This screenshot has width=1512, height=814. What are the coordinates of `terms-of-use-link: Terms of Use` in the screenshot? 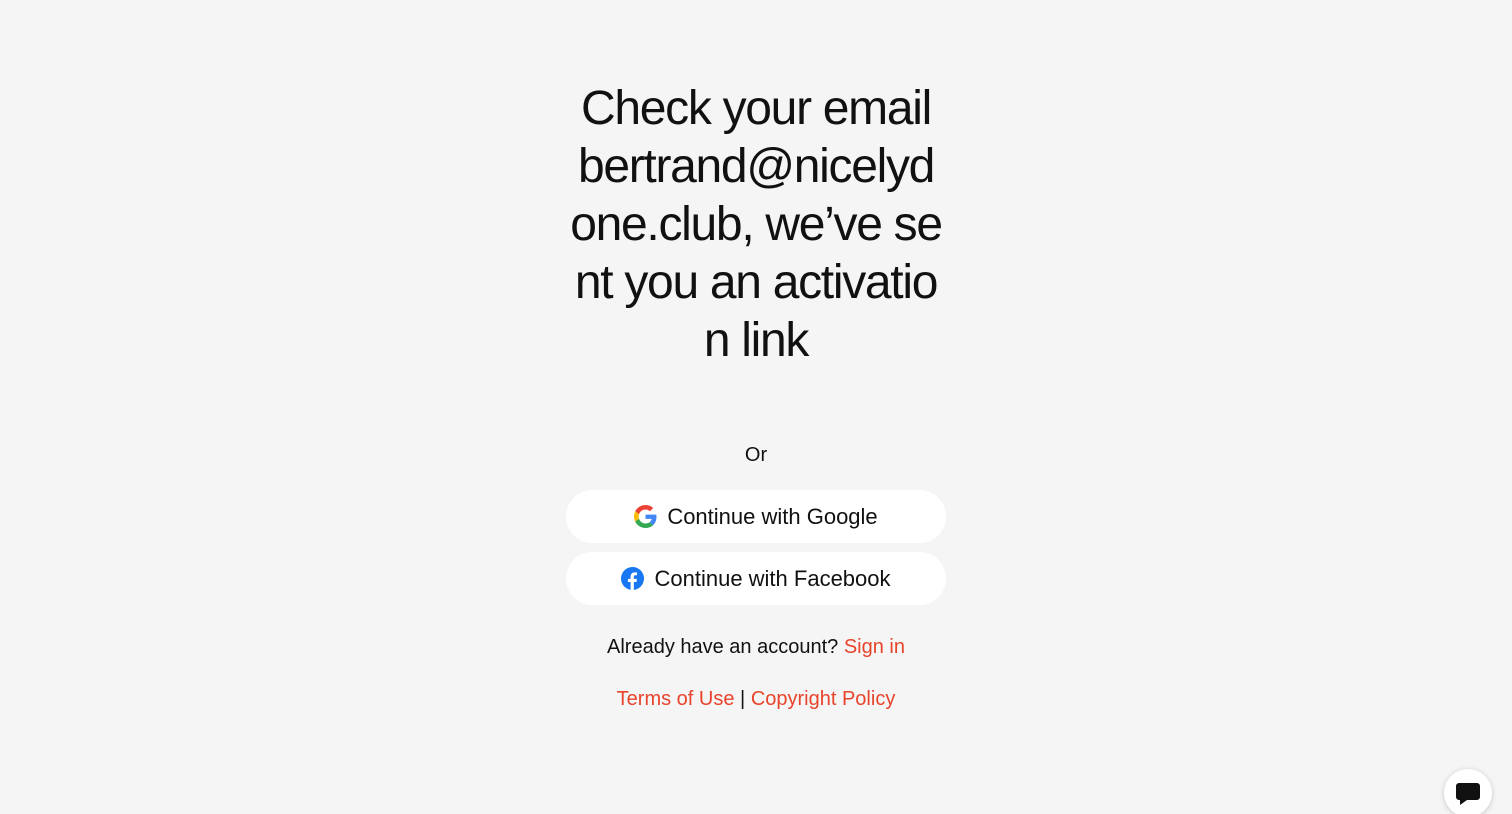 It's located at (676, 699).